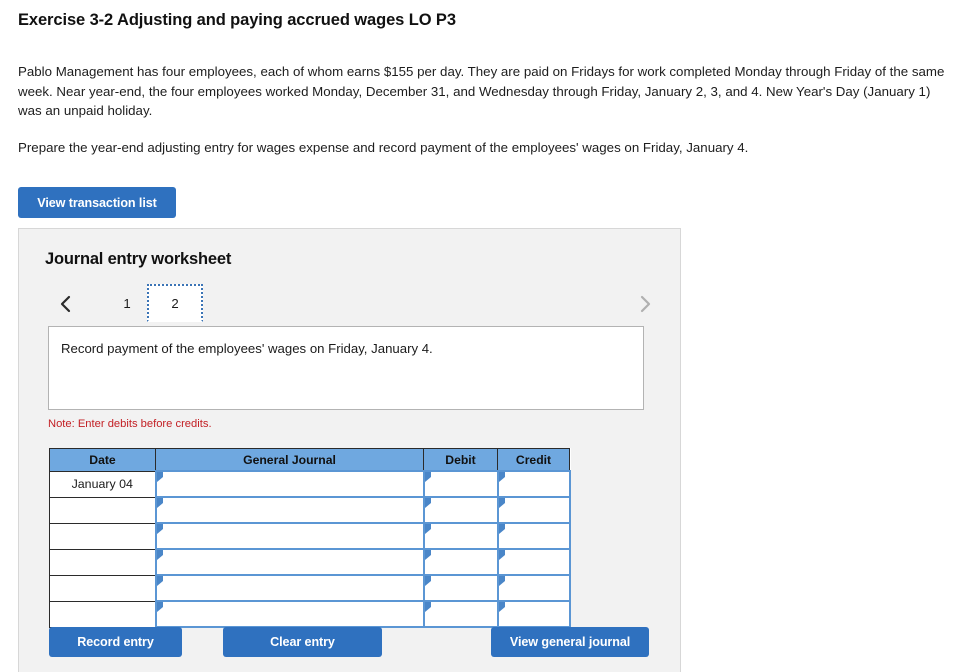 This screenshot has width=960, height=672. I want to click on column-header-general-journal: General Journal, so click(289, 460).